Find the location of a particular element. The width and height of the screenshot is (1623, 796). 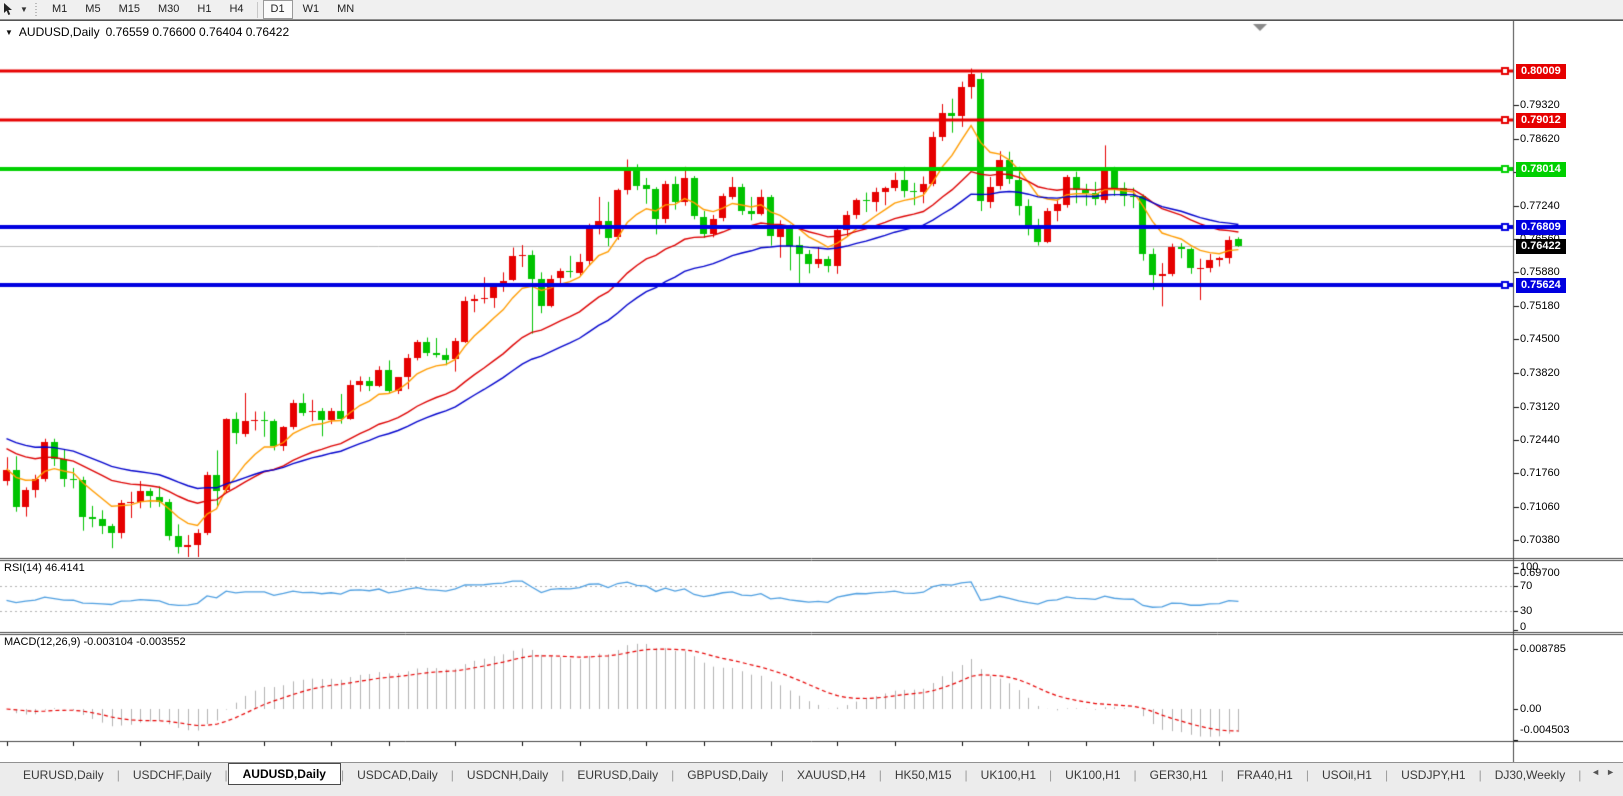

chart-tab-usoil-h1: USOil,H1 is located at coordinates (1347, 775).